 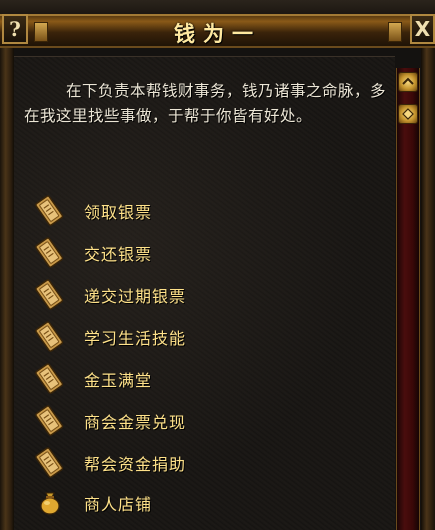 I want to click on option-label: 帮会资金捐助, so click(x=135, y=464).